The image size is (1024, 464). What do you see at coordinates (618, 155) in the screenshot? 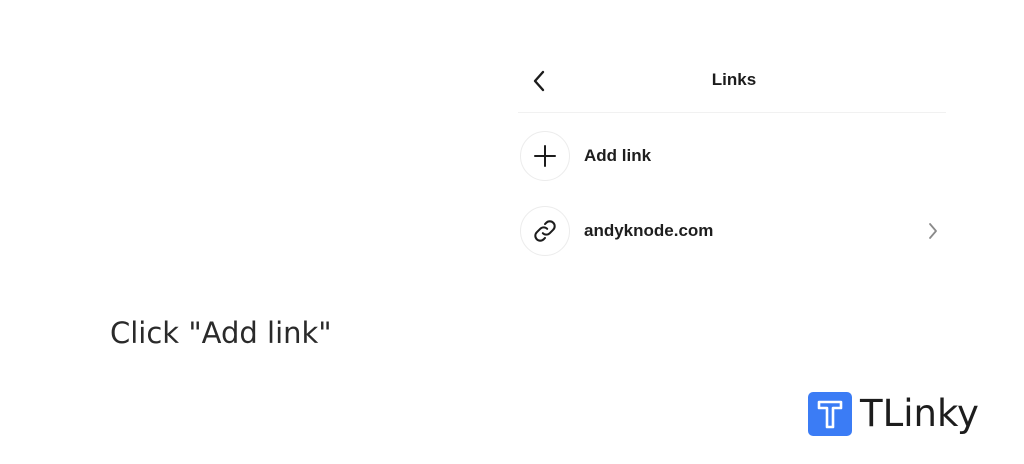
I see `add-link-label: Add link` at bounding box center [618, 155].